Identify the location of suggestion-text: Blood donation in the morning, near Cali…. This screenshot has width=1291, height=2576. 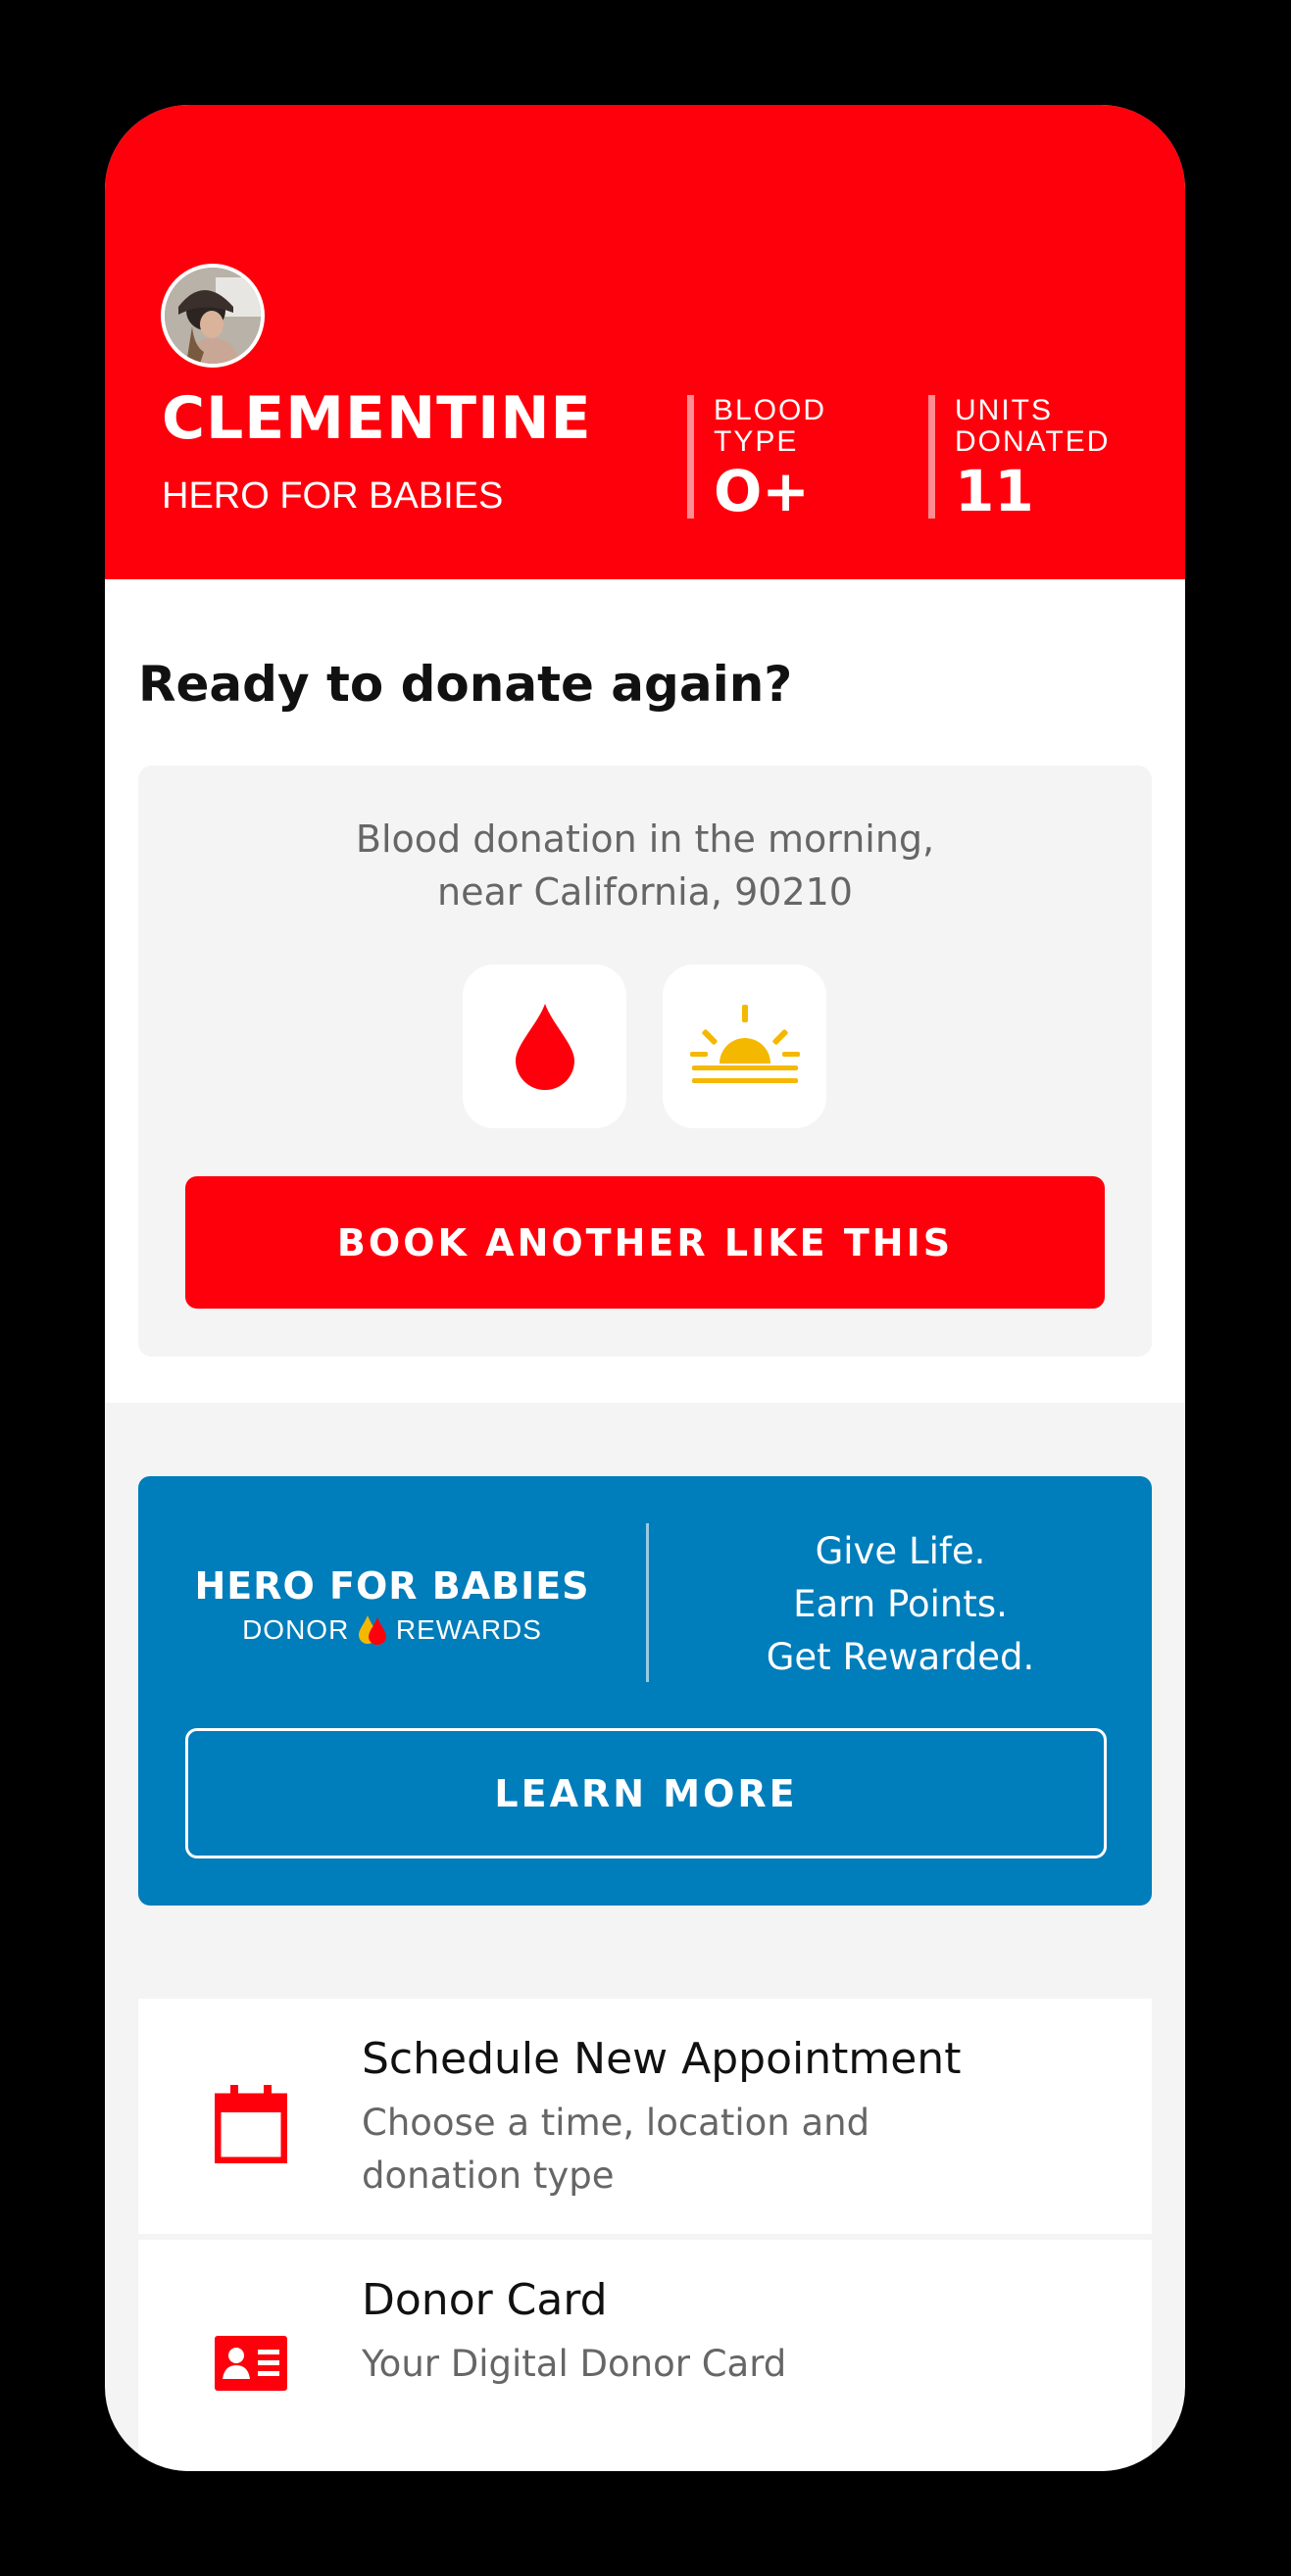
(645, 865).